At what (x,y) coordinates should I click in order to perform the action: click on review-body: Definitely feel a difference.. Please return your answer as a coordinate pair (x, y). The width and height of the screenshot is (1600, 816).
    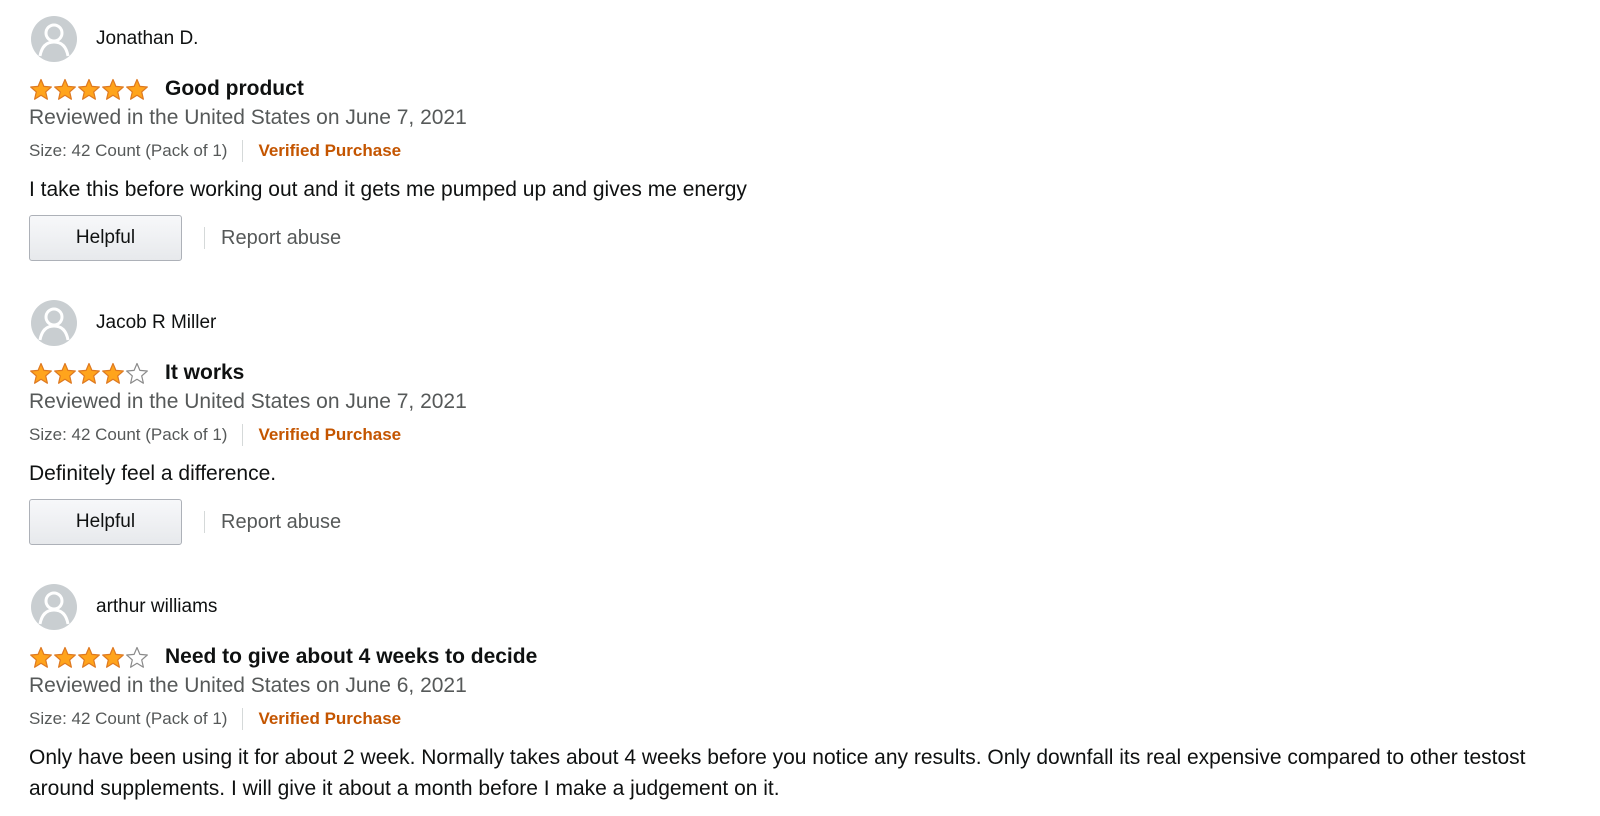
    Looking at the image, I should click on (153, 473).